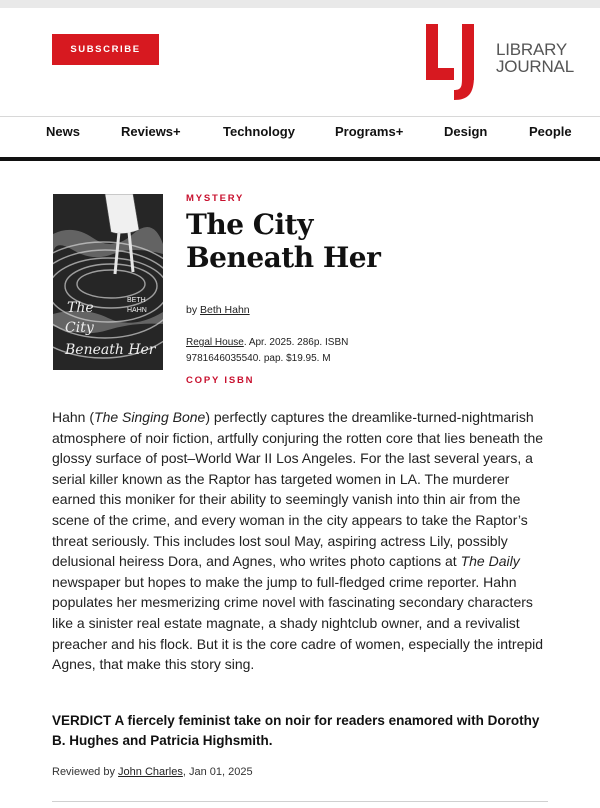  I want to click on body-part-1: Hahn (, so click(73, 417).